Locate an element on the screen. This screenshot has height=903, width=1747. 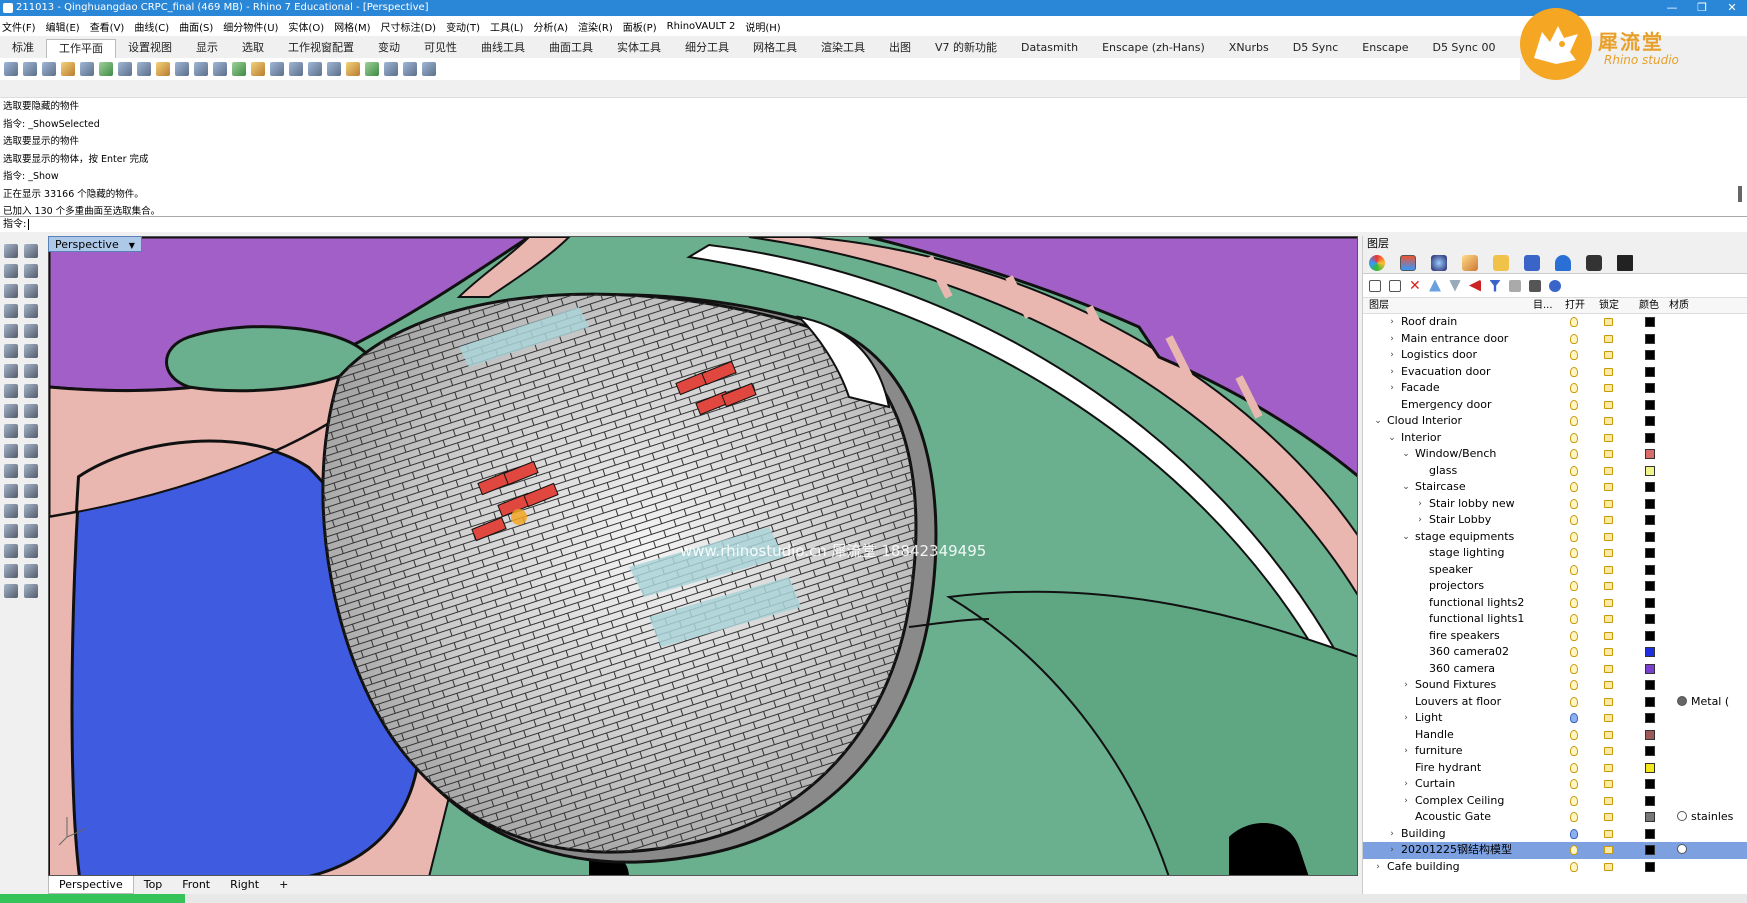
menu-item: 查看(V) is located at coordinates (107, 26).